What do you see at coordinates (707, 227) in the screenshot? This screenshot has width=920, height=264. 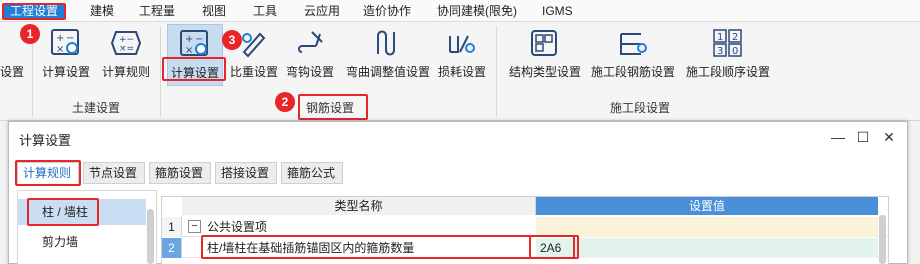 I see `row-value` at bounding box center [707, 227].